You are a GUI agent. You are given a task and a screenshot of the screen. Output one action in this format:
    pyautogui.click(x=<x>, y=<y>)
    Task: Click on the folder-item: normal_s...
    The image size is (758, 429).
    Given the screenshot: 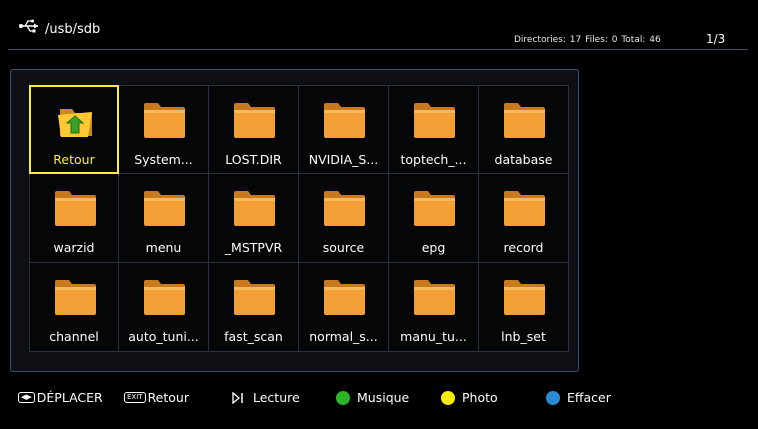 What is the action you would take?
    pyautogui.click(x=344, y=307)
    